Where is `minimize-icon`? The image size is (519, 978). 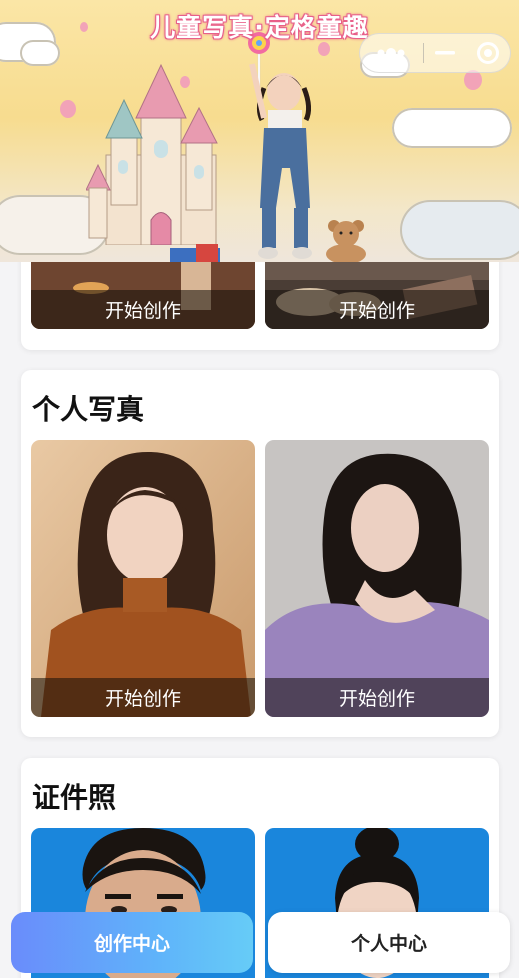 minimize-icon is located at coordinates (445, 53).